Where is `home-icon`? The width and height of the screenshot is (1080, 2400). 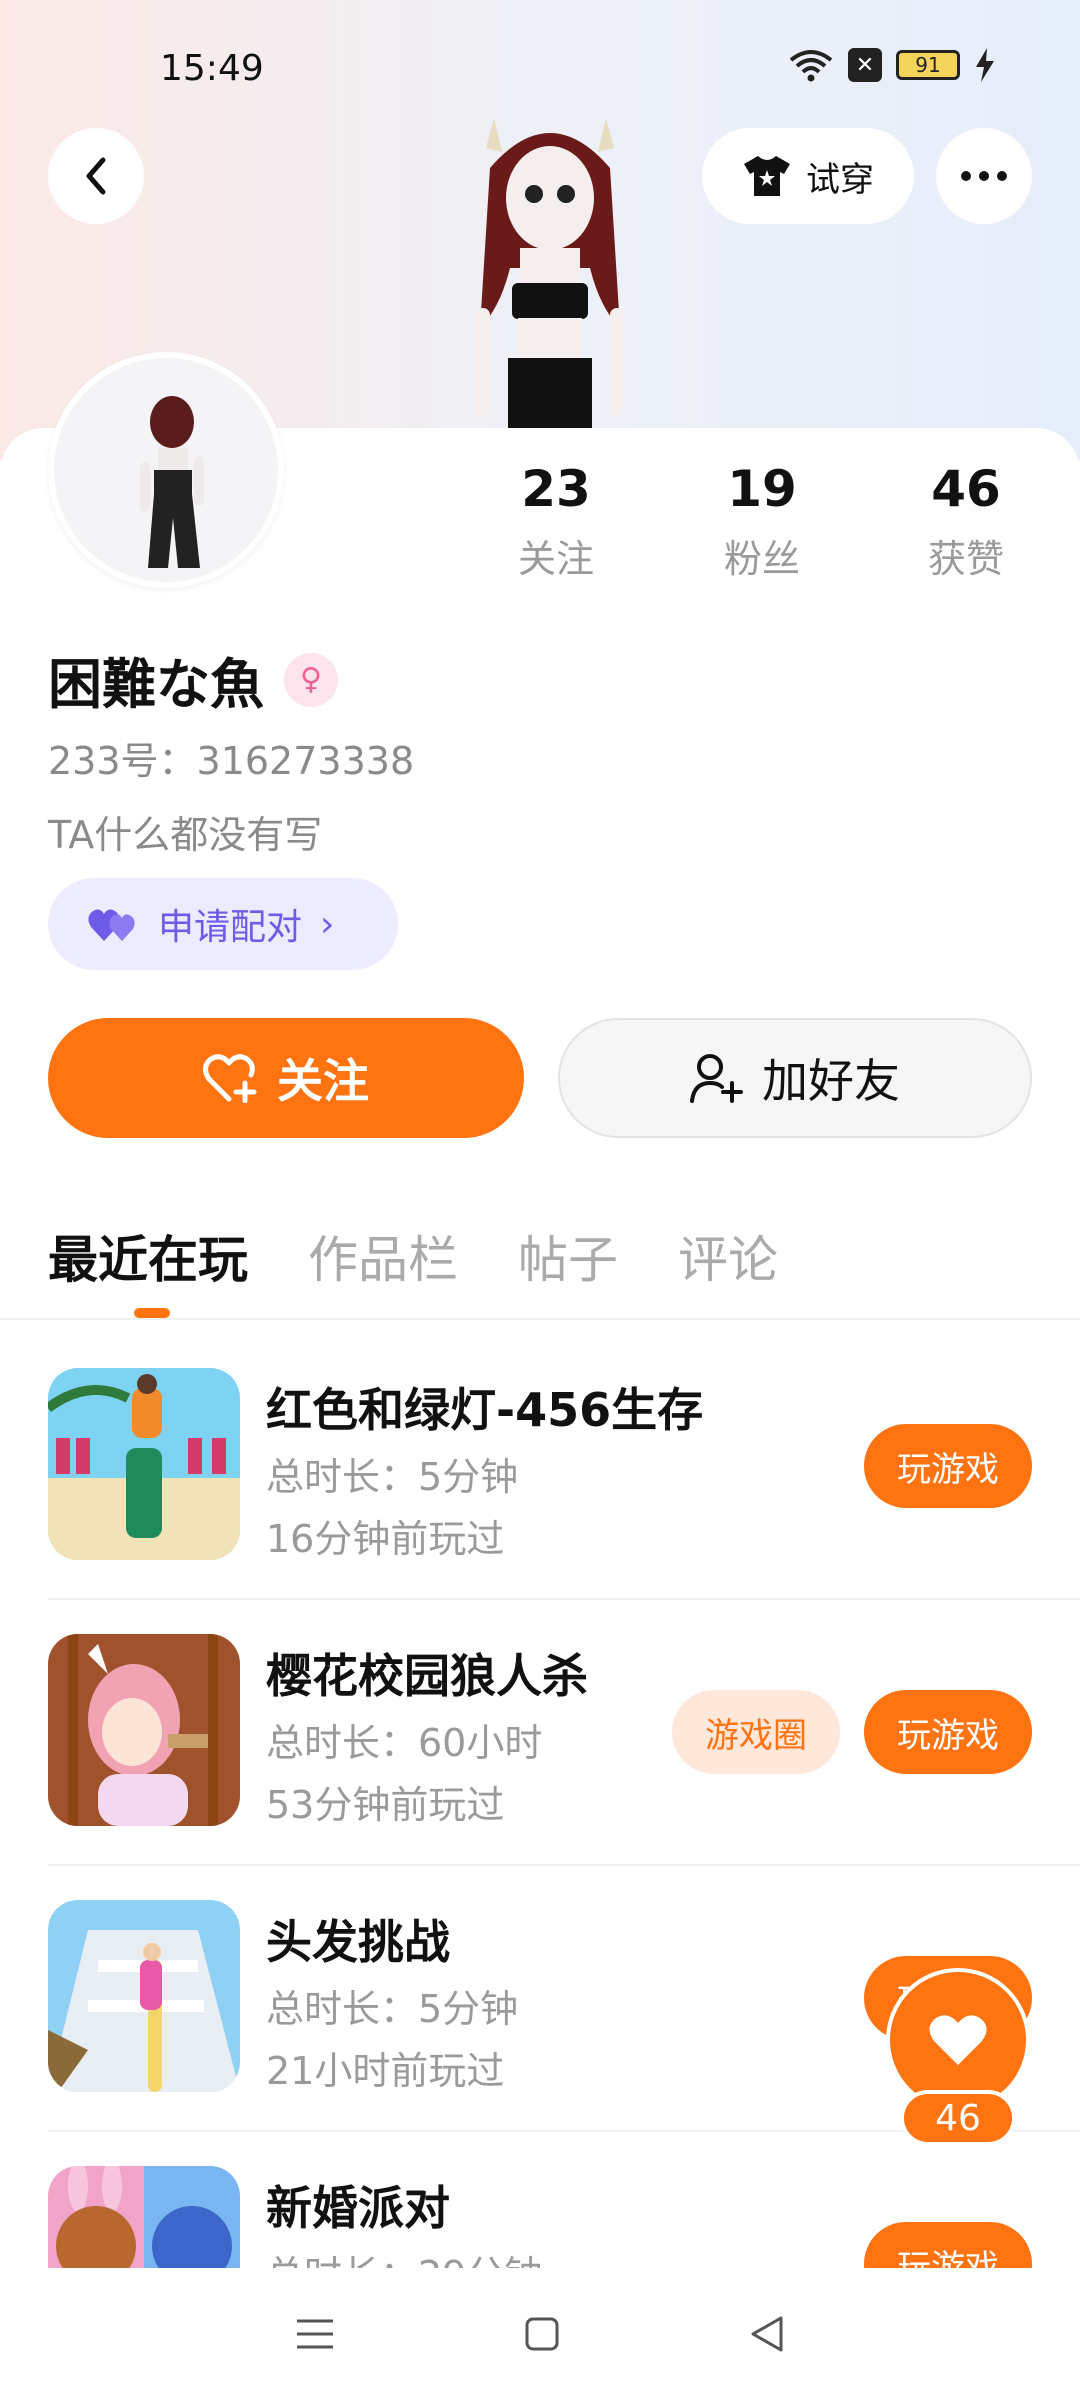 home-icon is located at coordinates (542, 2334).